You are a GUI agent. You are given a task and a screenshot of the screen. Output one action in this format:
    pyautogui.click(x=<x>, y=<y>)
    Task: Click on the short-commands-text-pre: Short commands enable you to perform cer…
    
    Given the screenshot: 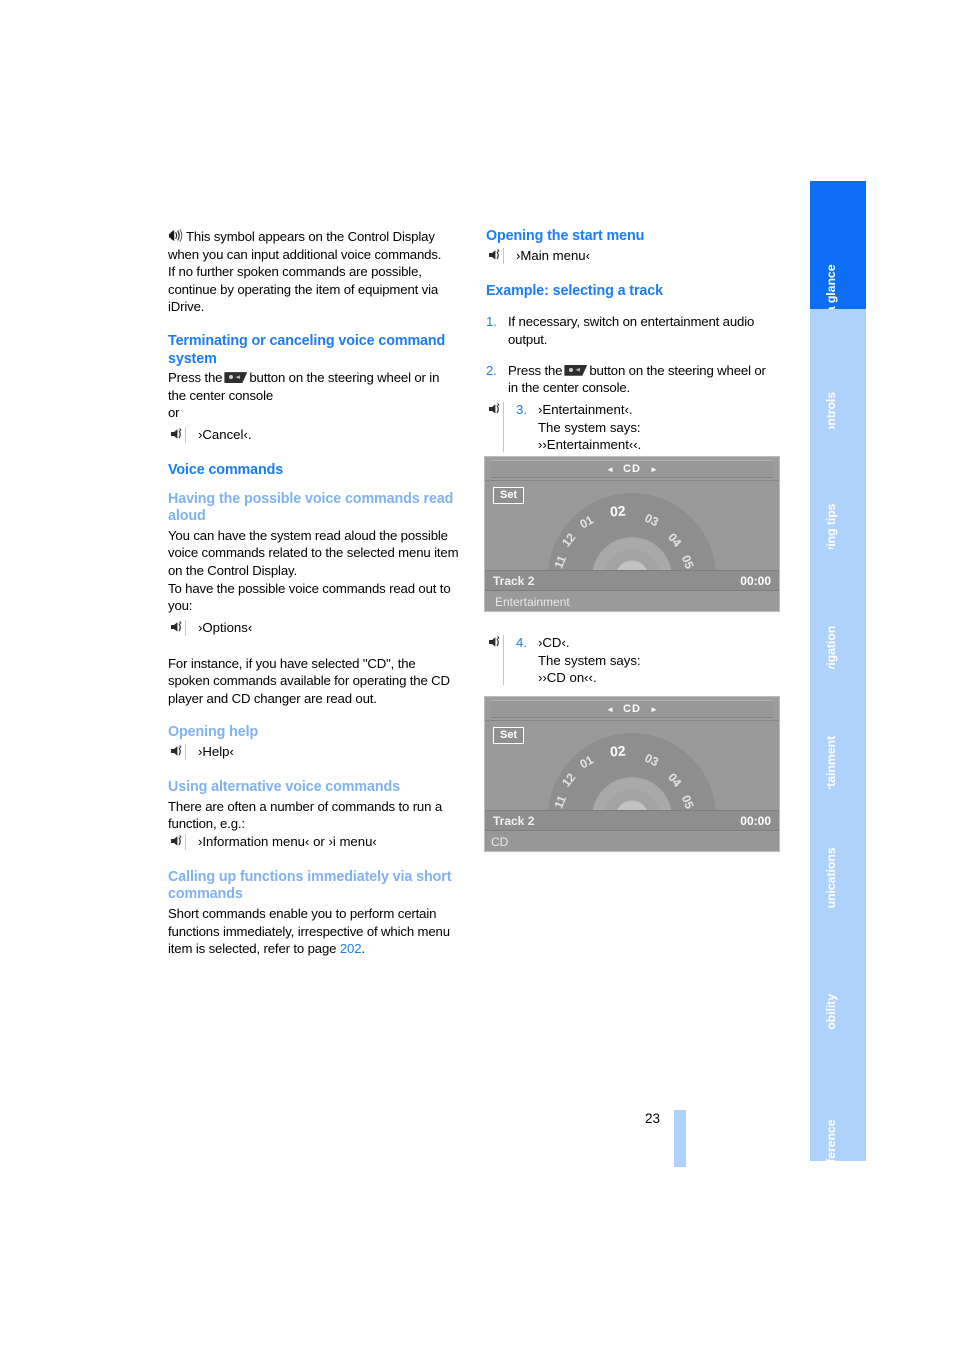 What is the action you would take?
    pyautogui.click(x=309, y=931)
    